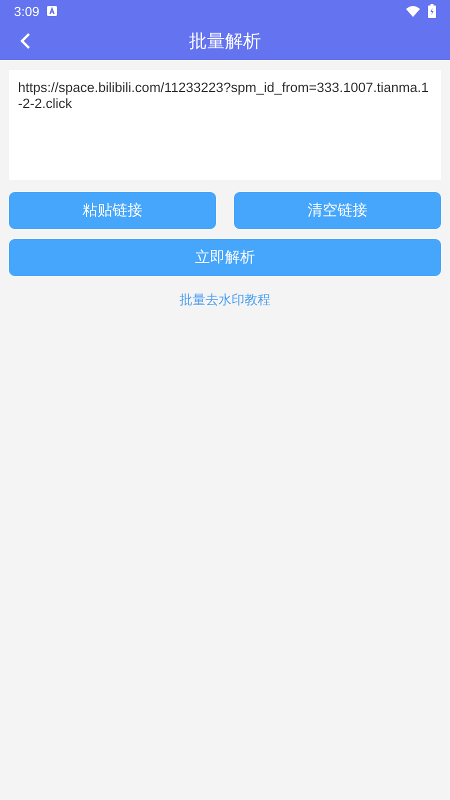 This screenshot has width=450, height=800. What do you see at coordinates (413, 11) in the screenshot?
I see `wifi-icon` at bounding box center [413, 11].